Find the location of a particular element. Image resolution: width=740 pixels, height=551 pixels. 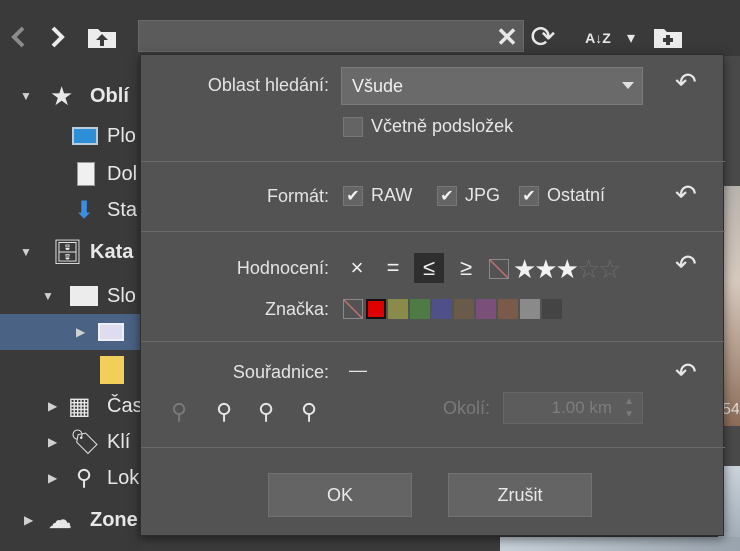

format-jpg-checkbox: ✔ JPG is located at coordinates (468, 195).